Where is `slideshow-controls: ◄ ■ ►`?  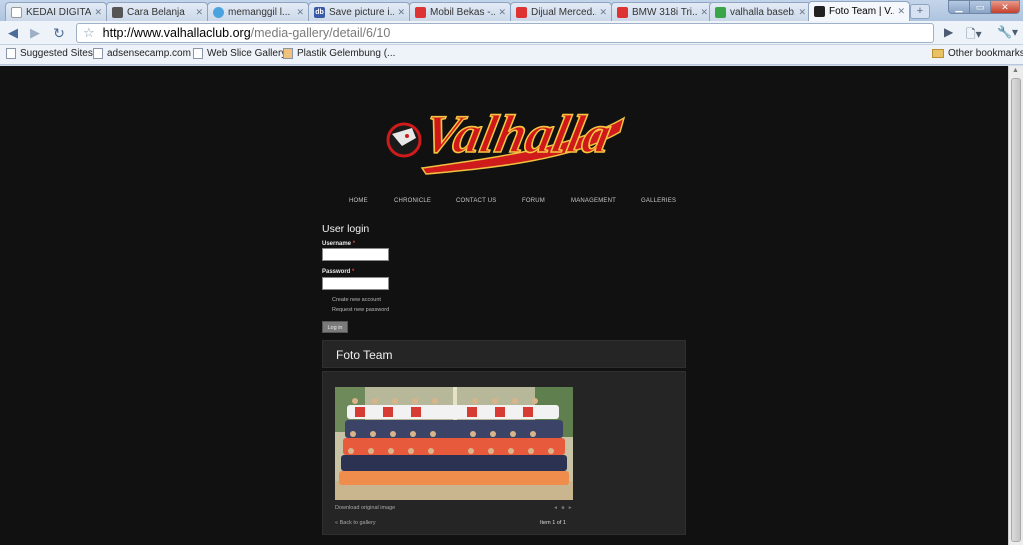
slideshow-controls: ◄ ■ ► is located at coordinates (563, 508).